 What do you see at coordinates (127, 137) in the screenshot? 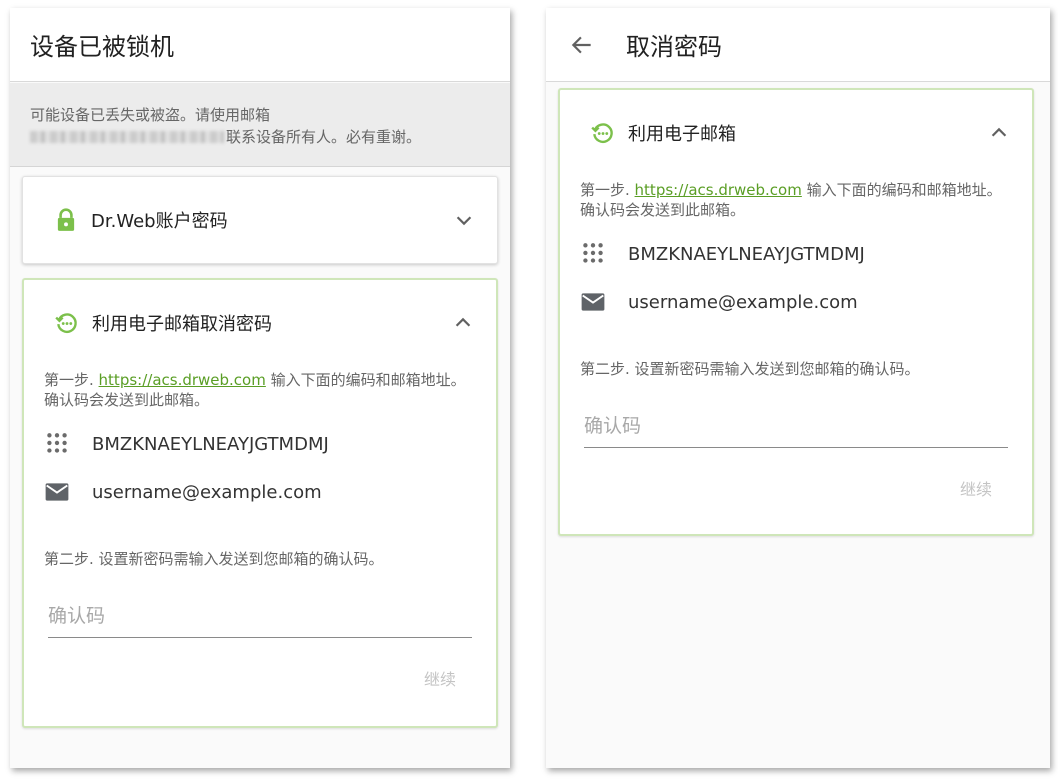
I see `redacted-email` at bounding box center [127, 137].